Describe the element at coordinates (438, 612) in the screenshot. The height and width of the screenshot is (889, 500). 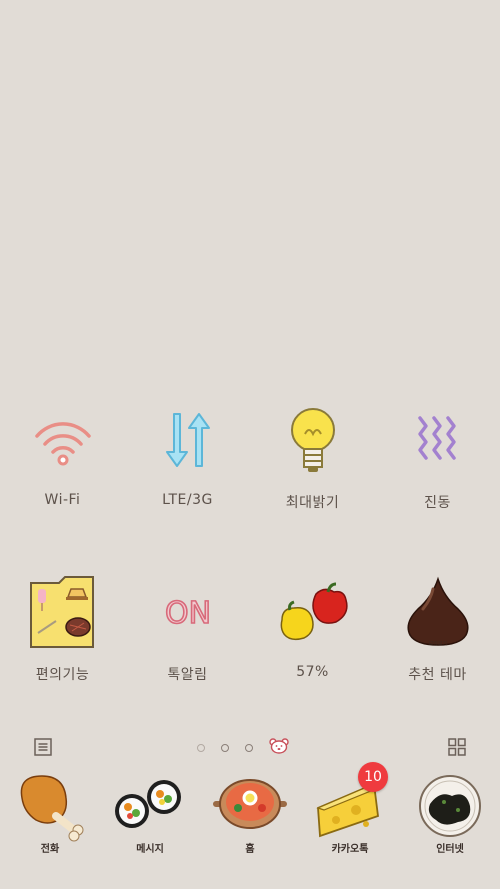
I see `chocolate-drop-icon: 모아보기` at that location.